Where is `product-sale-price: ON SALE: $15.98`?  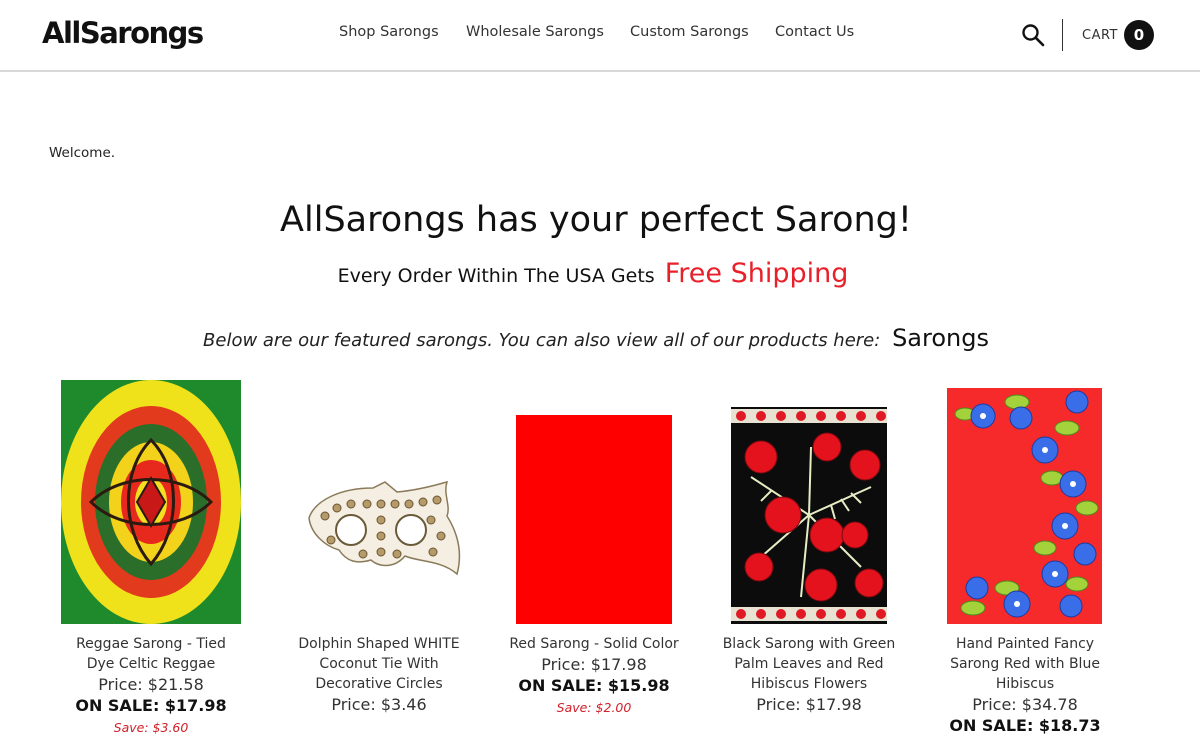 product-sale-price: ON SALE: $15.98 is located at coordinates (594, 685).